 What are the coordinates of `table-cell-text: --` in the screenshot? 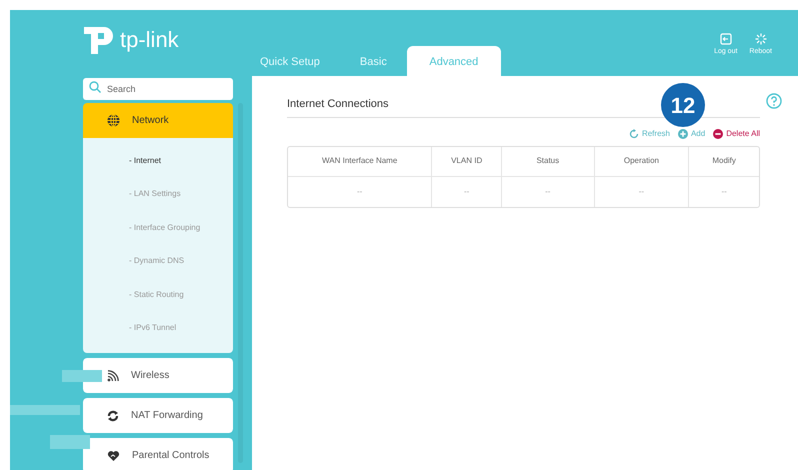 It's located at (724, 192).